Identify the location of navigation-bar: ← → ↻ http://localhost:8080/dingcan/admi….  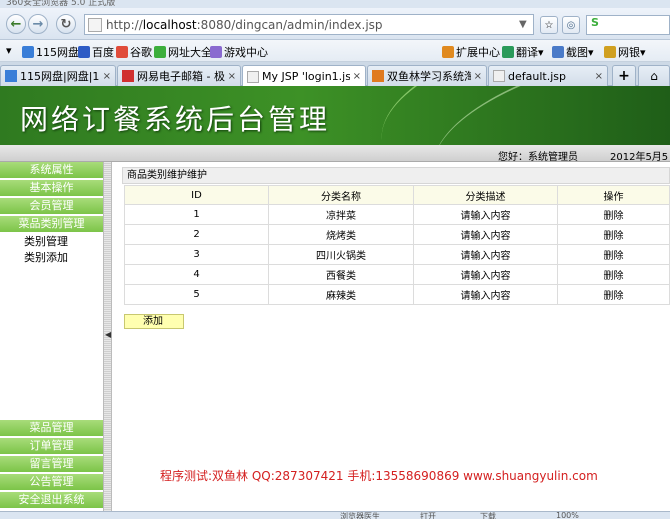
(335, 24).